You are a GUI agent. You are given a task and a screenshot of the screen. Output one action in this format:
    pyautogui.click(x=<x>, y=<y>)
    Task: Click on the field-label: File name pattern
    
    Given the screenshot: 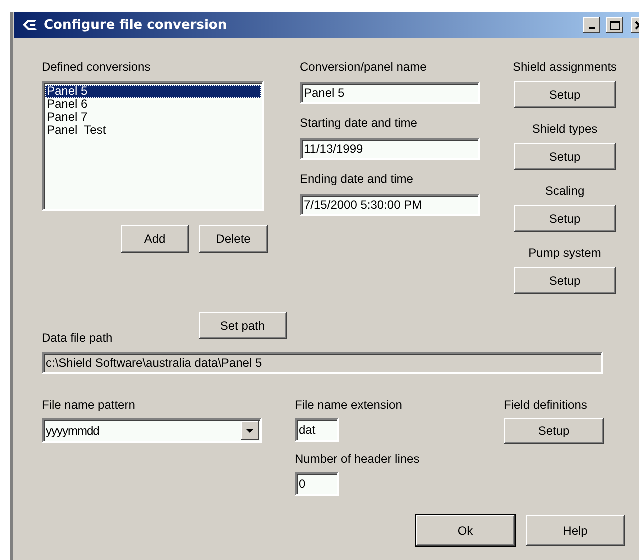 What is the action you would take?
    pyautogui.click(x=89, y=405)
    